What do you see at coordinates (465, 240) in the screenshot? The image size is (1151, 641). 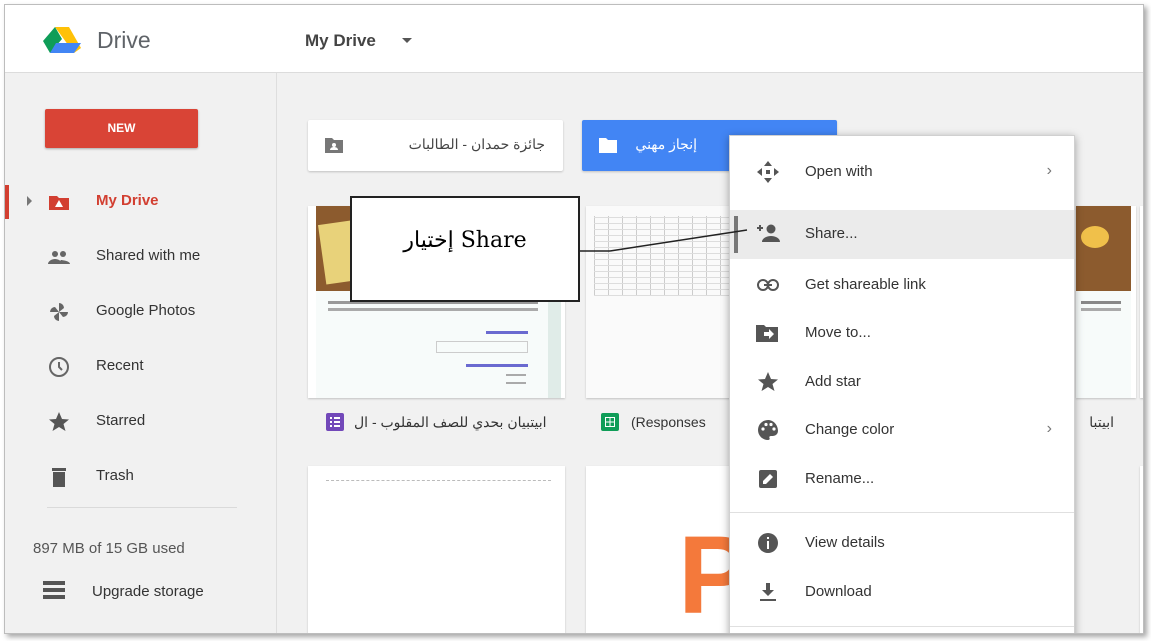 I see `callout-text: إختيار Share` at bounding box center [465, 240].